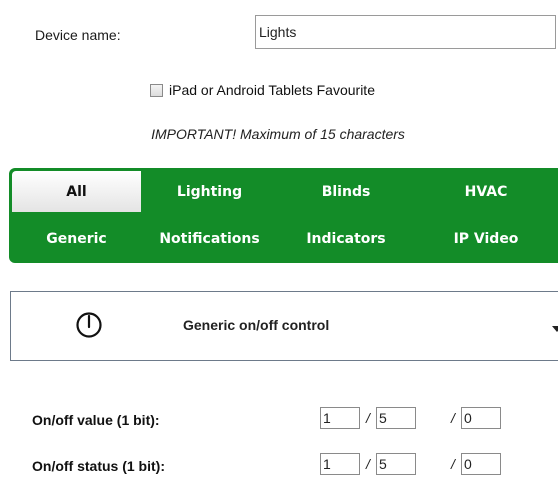 This screenshot has width=558, height=478. Describe the element at coordinates (209, 191) in the screenshot. I see `tab-lighting: Lighting` at that location.